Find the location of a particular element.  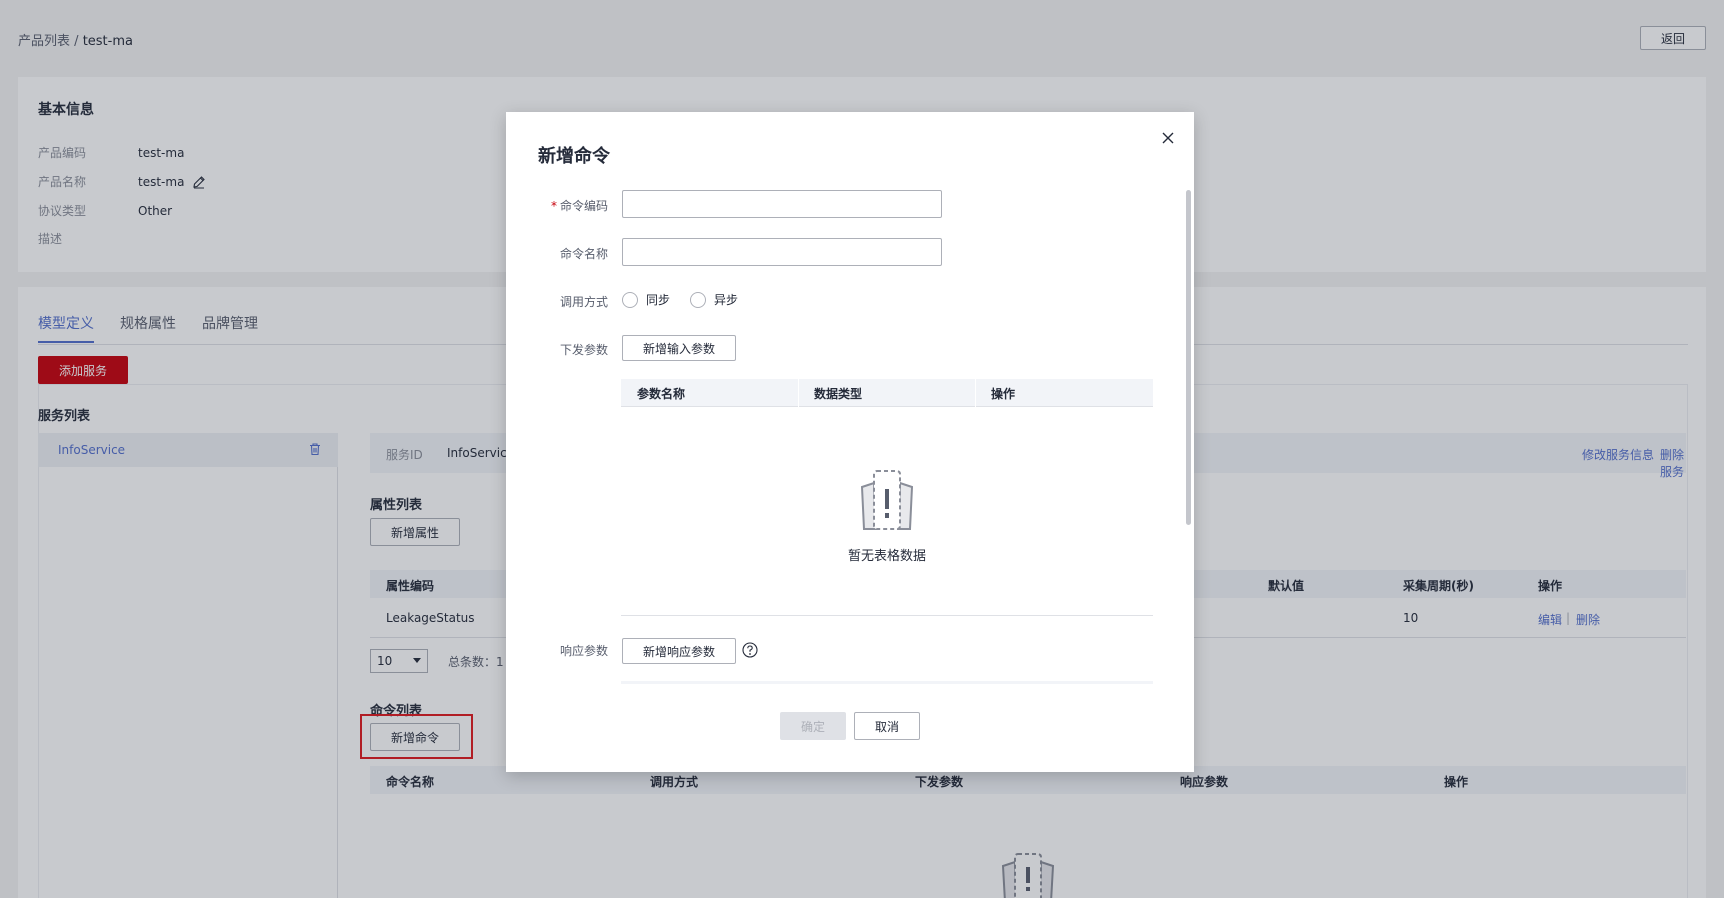

column-header: 数据类型 is located at coordinates (838, 394).